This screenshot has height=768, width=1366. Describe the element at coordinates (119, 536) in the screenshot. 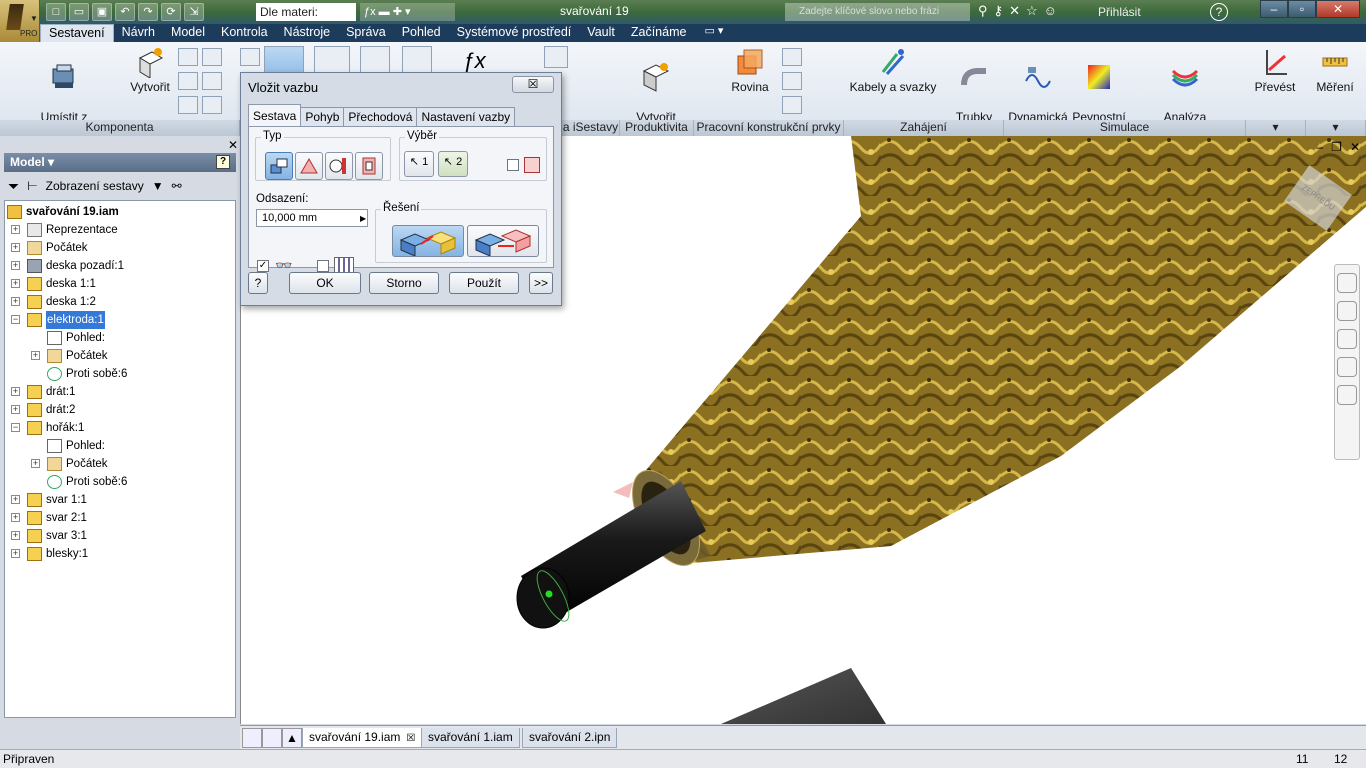

I see `tree-node: + svar 3:1` at that location.